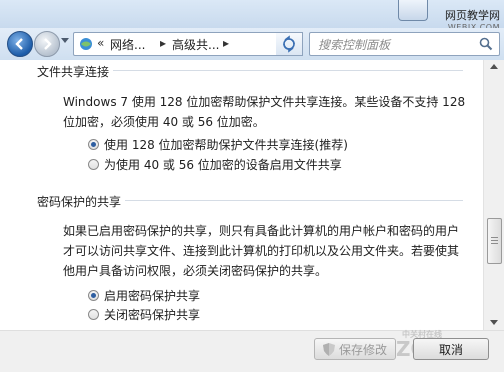 This screenshot has width=504, height=372. I want to click on description-line: 如果已启用密码保护的共享，则只有具备此计算机的用户帐户和密码的用户, so click(261, 231).